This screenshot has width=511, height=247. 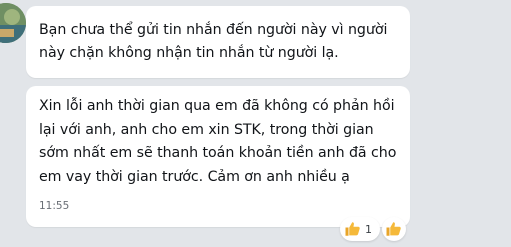 What do you see at coordinates (368, 229) in the screenshot?
I see `reaction-count: 1` at bounding box center [368, 229].